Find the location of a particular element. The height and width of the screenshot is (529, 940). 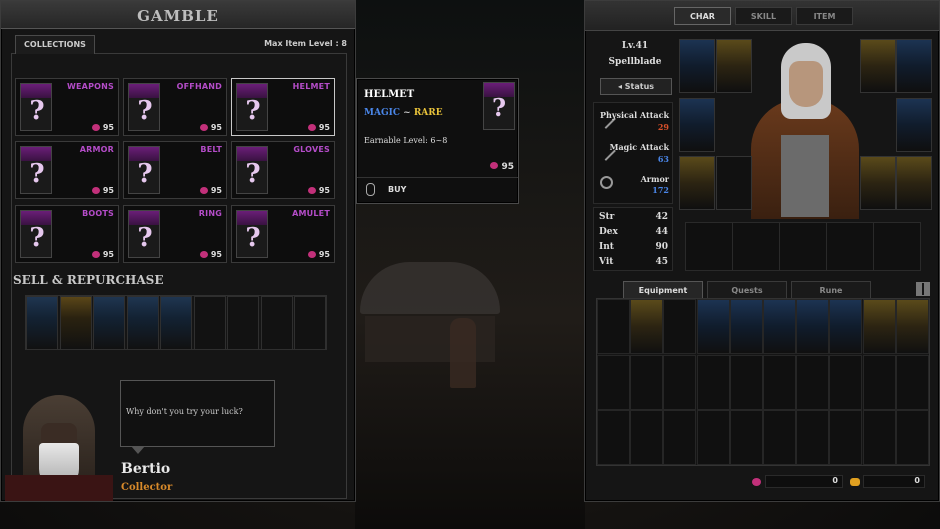

physical-attack-value: 29 is located at coordinates (663, 127).